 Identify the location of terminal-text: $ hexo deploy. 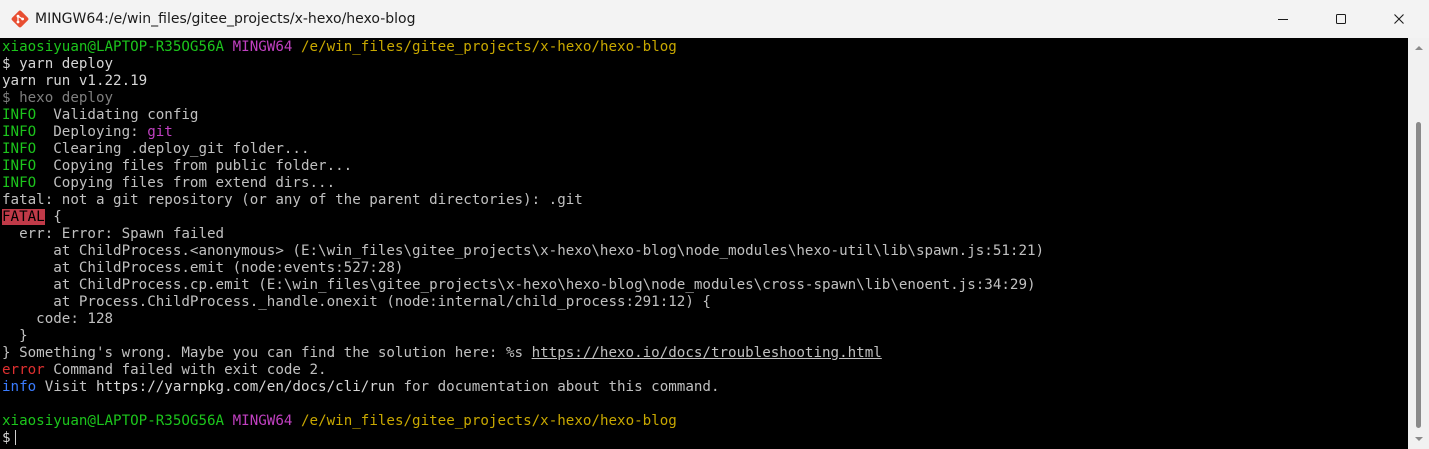
(58, 98).